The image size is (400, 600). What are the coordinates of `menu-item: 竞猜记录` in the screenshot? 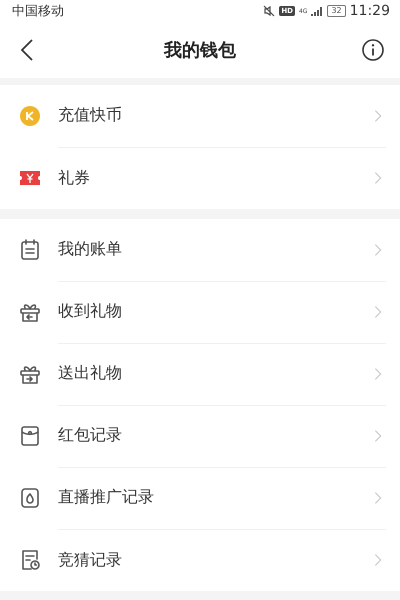 It's located at (200, 560).